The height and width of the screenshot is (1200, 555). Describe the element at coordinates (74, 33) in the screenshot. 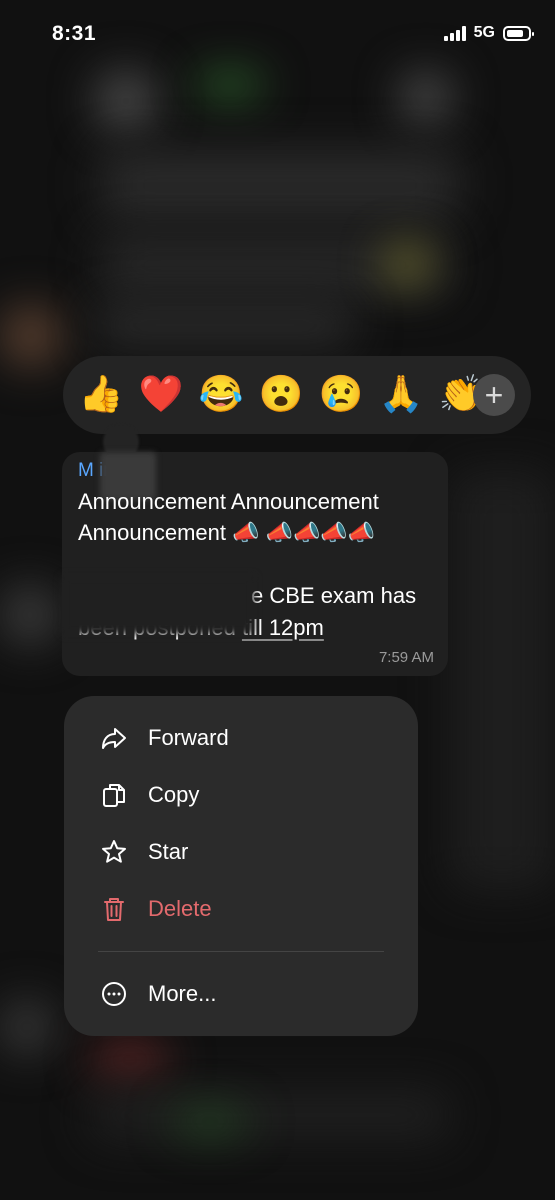

I see `status-time: 8:31` at that location.